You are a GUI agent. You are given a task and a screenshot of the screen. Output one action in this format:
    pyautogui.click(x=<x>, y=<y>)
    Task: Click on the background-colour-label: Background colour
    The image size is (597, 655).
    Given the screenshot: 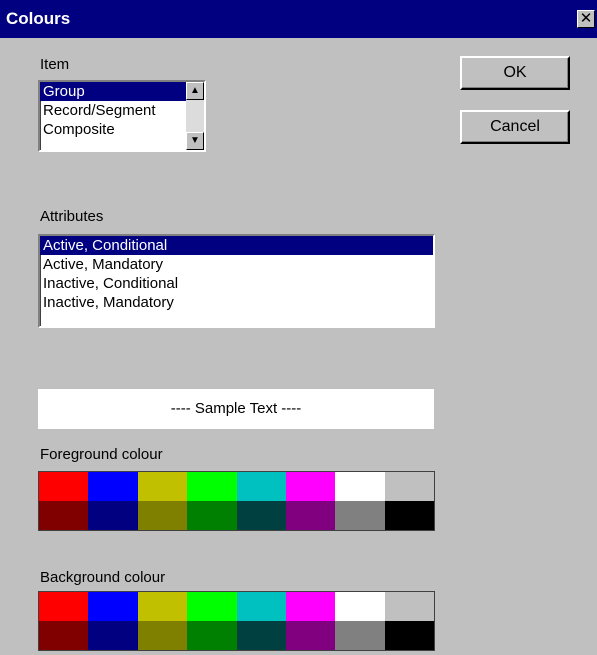 What is the action you would take?
    pyautogui.click(x=103, y=577)
    